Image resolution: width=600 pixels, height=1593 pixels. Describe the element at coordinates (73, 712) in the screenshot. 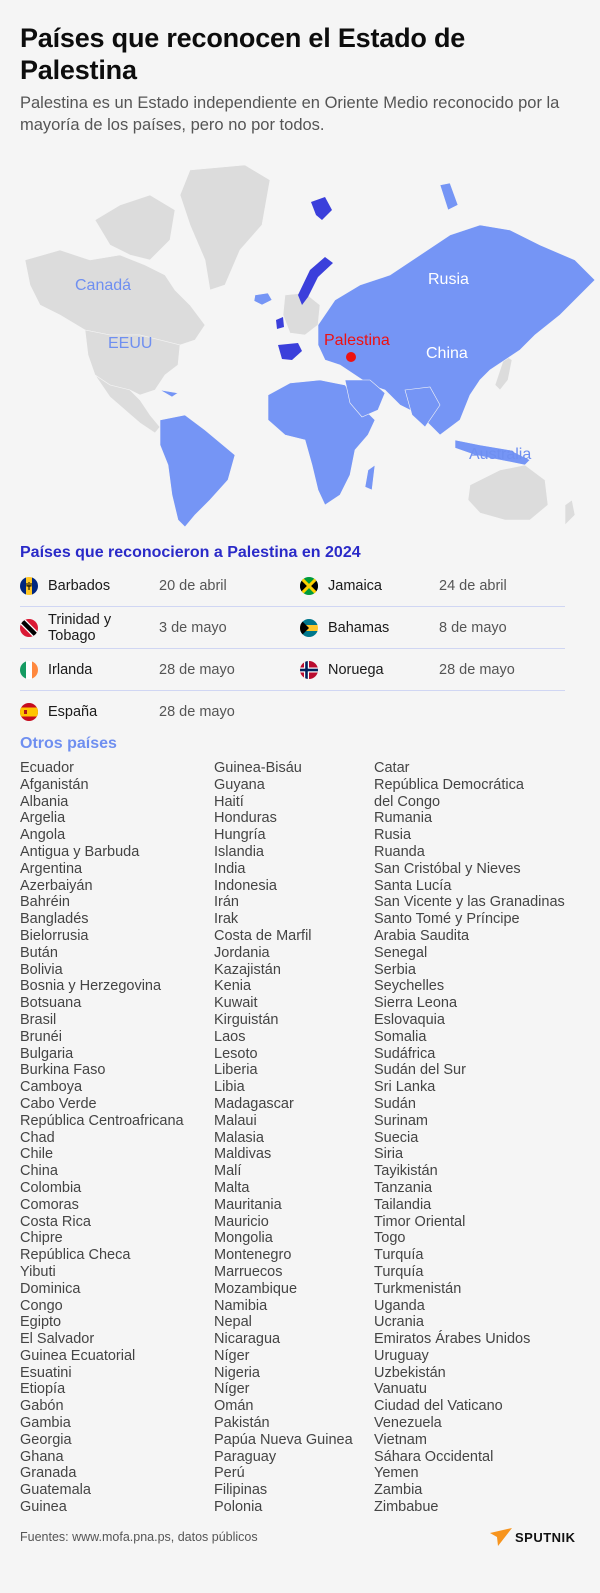

I see `country-name: España` at that location.